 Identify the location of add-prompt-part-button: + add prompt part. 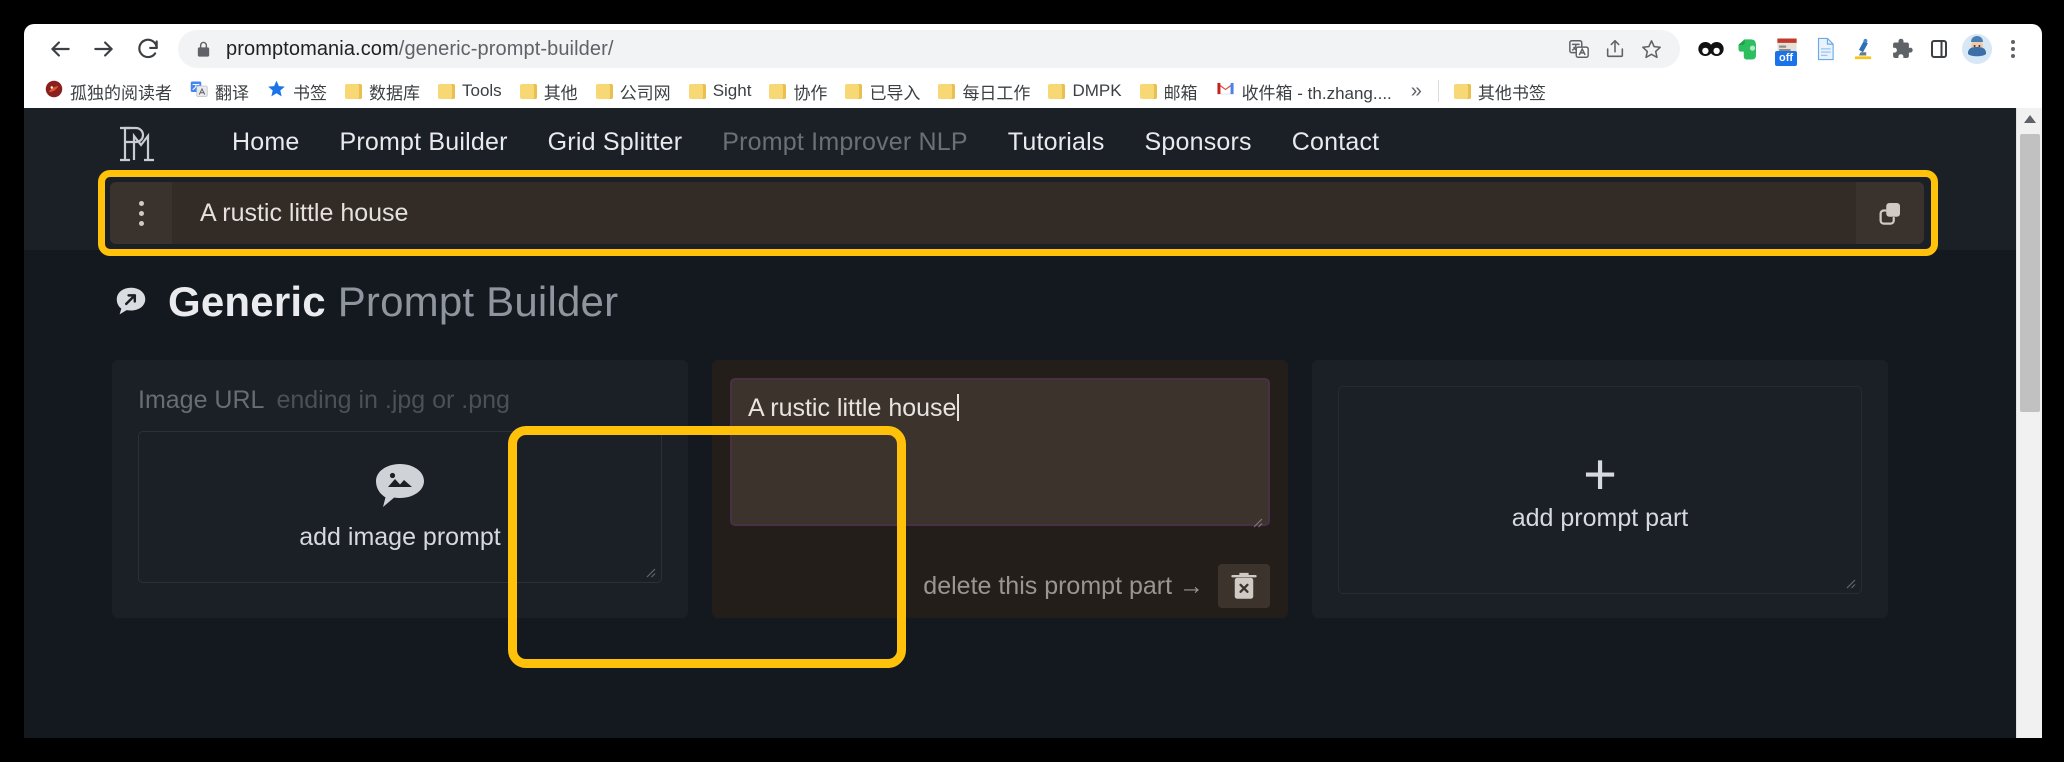
(1600, 490).